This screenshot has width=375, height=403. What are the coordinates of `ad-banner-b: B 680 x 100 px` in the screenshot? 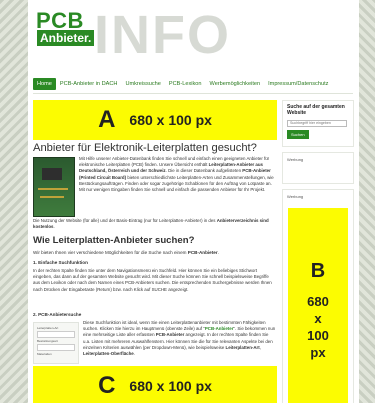 It's located at (318, 305).